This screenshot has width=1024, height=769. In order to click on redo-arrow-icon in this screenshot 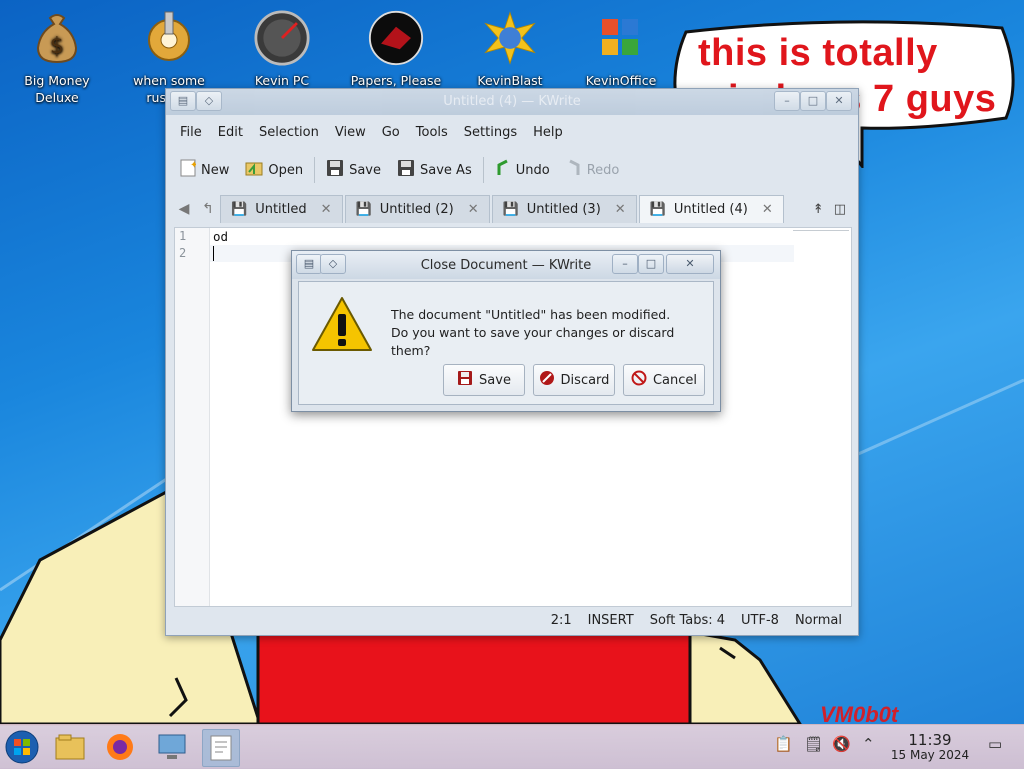, I will do `click(574, 170)`.